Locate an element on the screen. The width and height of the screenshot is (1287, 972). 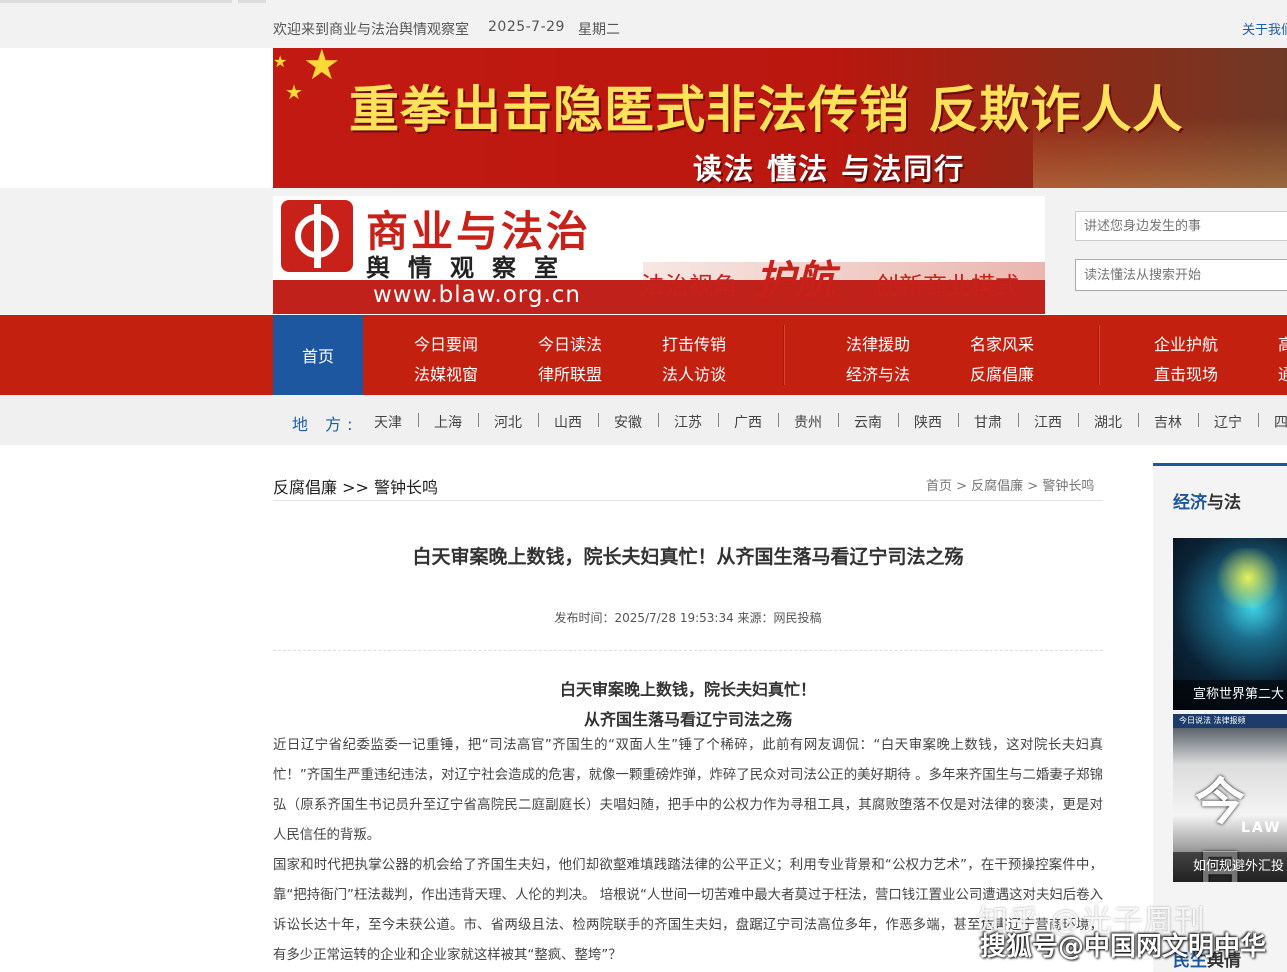
current-date: 2025-7-29 is located at coordinates (526, 27).